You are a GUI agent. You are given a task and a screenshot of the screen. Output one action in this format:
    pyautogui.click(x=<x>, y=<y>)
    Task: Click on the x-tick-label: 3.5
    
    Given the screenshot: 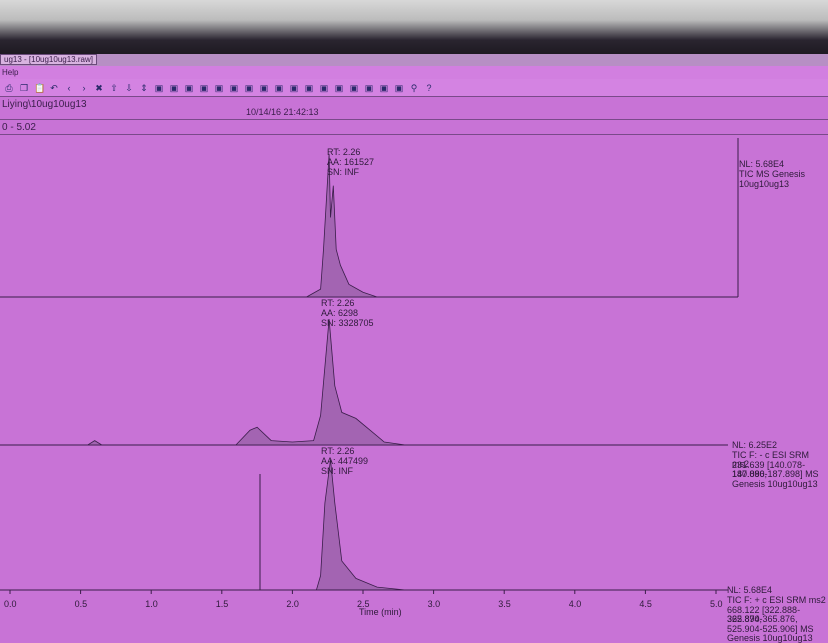 What is the action you would take?
    pyautogui.click(x=504, y=604)
    